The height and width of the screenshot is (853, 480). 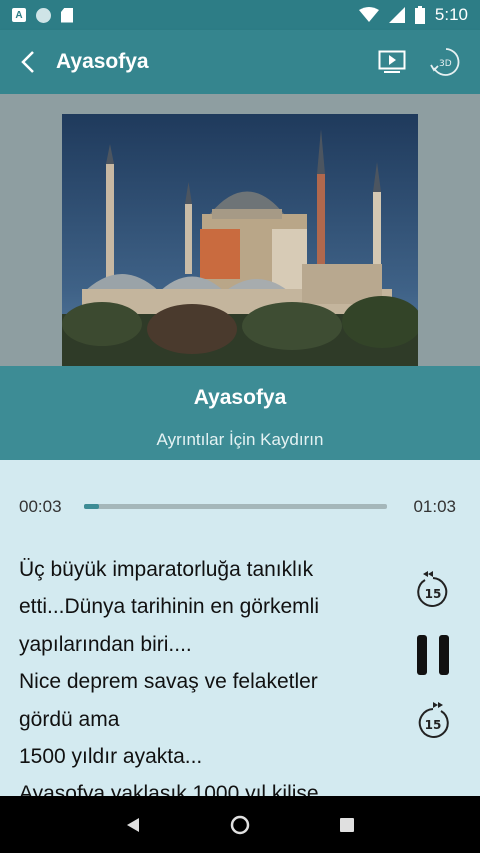 I want to click on back-button, so click(x=28, y=62).